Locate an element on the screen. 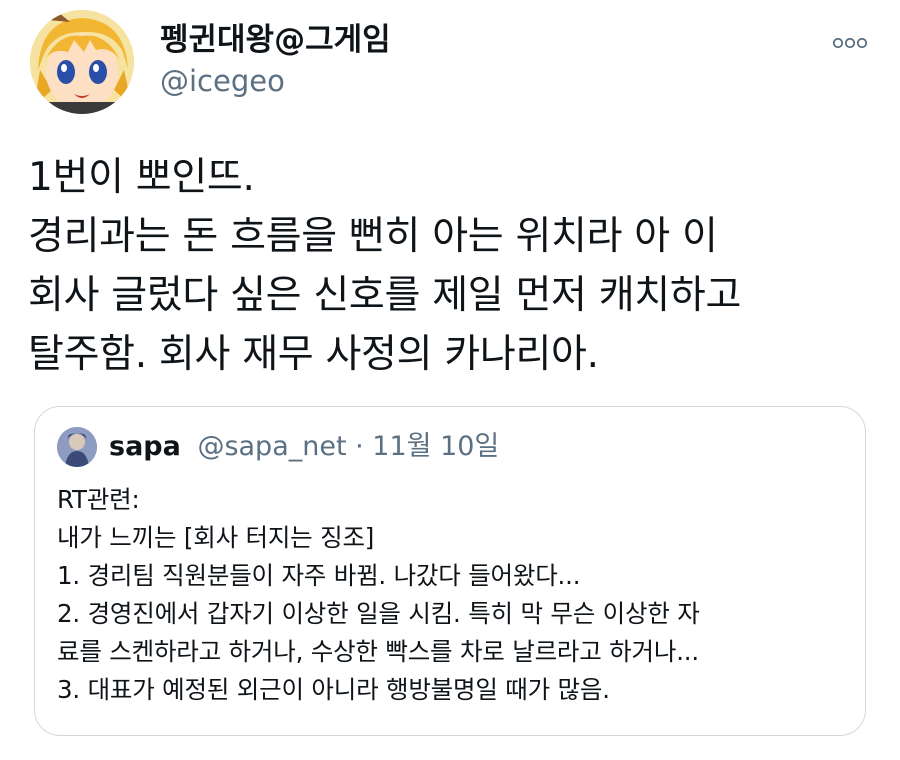 This screenshot has width=900, height=760. quoted-author-name: sapa is located at coordinates (145, 446).